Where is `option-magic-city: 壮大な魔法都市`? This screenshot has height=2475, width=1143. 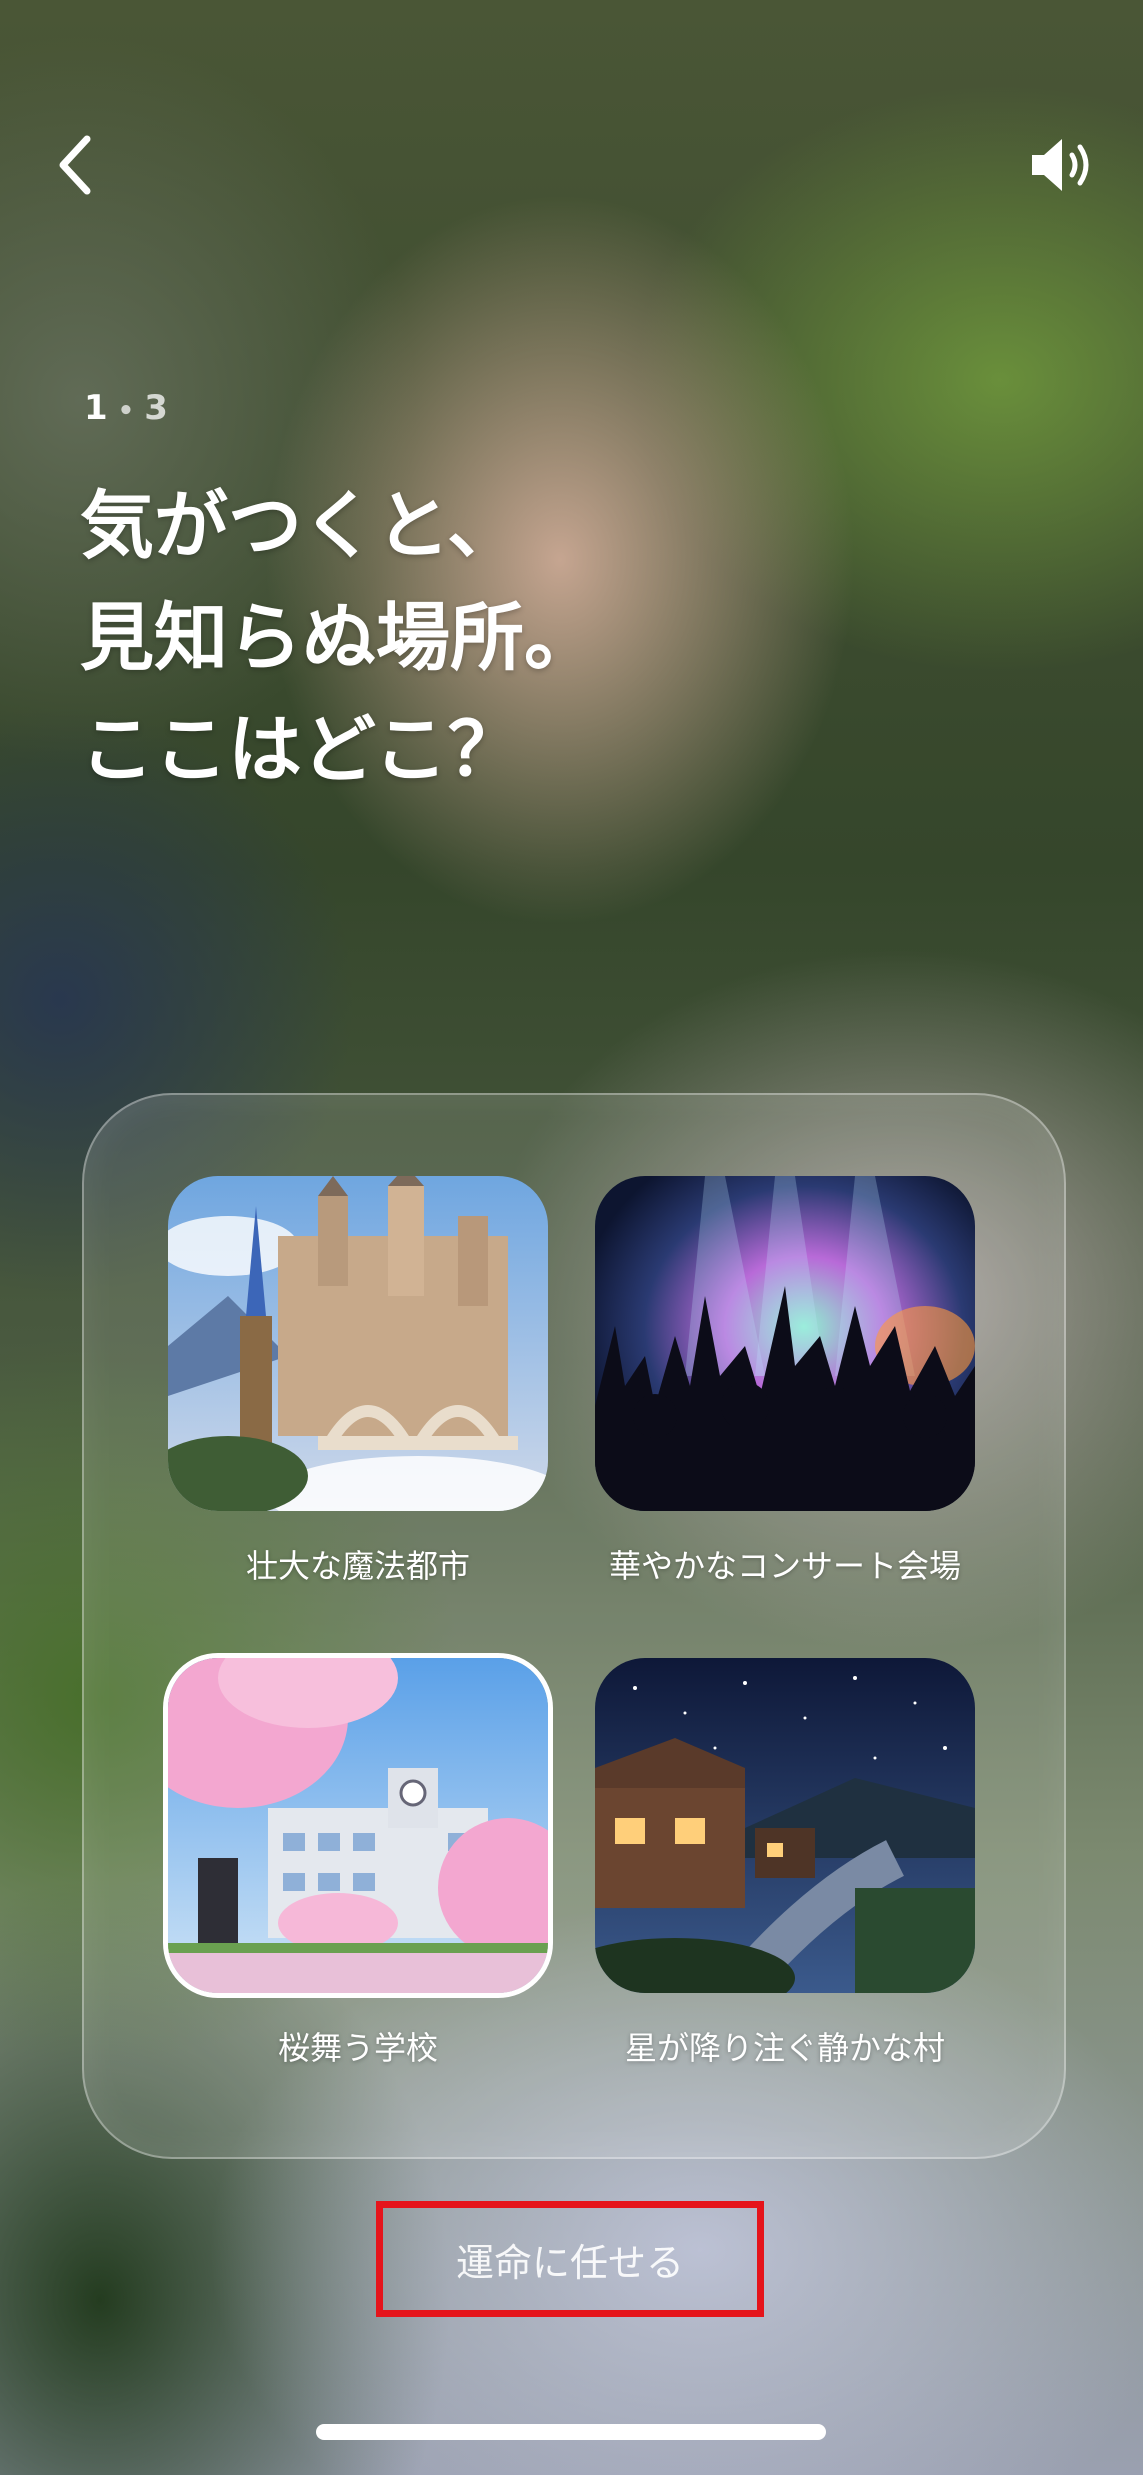
option-magic-city: 壮大な魔法都市 is located at coordinates (358, 1381).